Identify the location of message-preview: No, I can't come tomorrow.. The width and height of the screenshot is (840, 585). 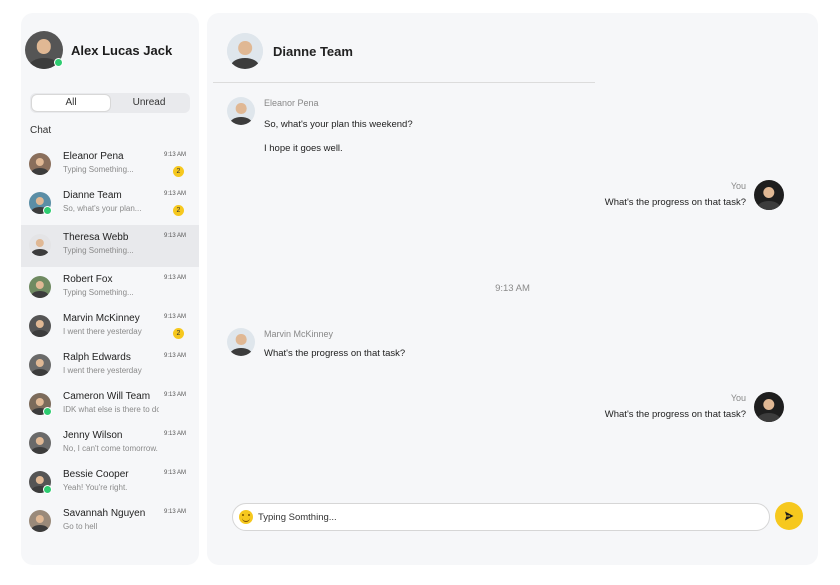
(110, 448).